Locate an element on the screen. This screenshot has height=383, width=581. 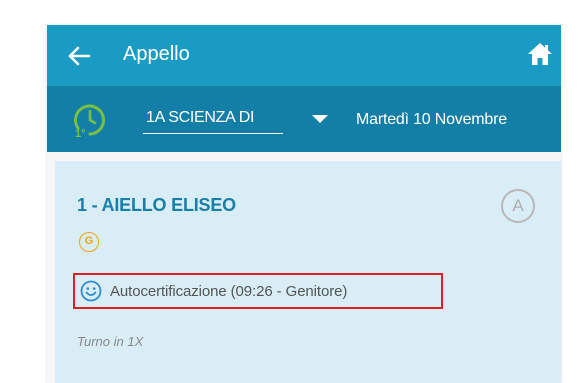
self-certification-text: Autocertificazione (09:26 - Genitore) is located at coordinates (229, 291).